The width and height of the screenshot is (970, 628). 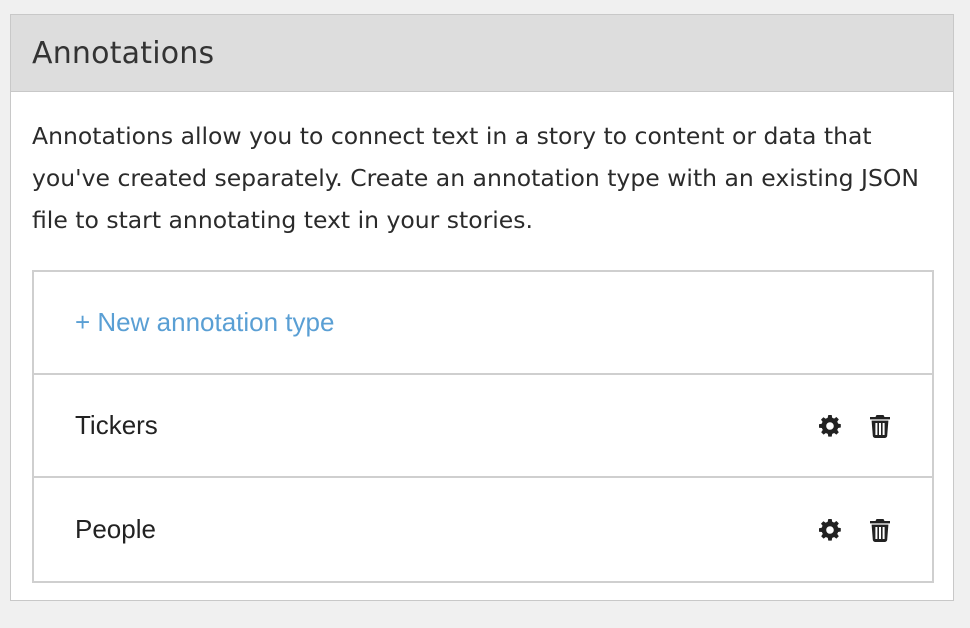 I want to click on panel-title: Annotations, so click(x=123, y=53).